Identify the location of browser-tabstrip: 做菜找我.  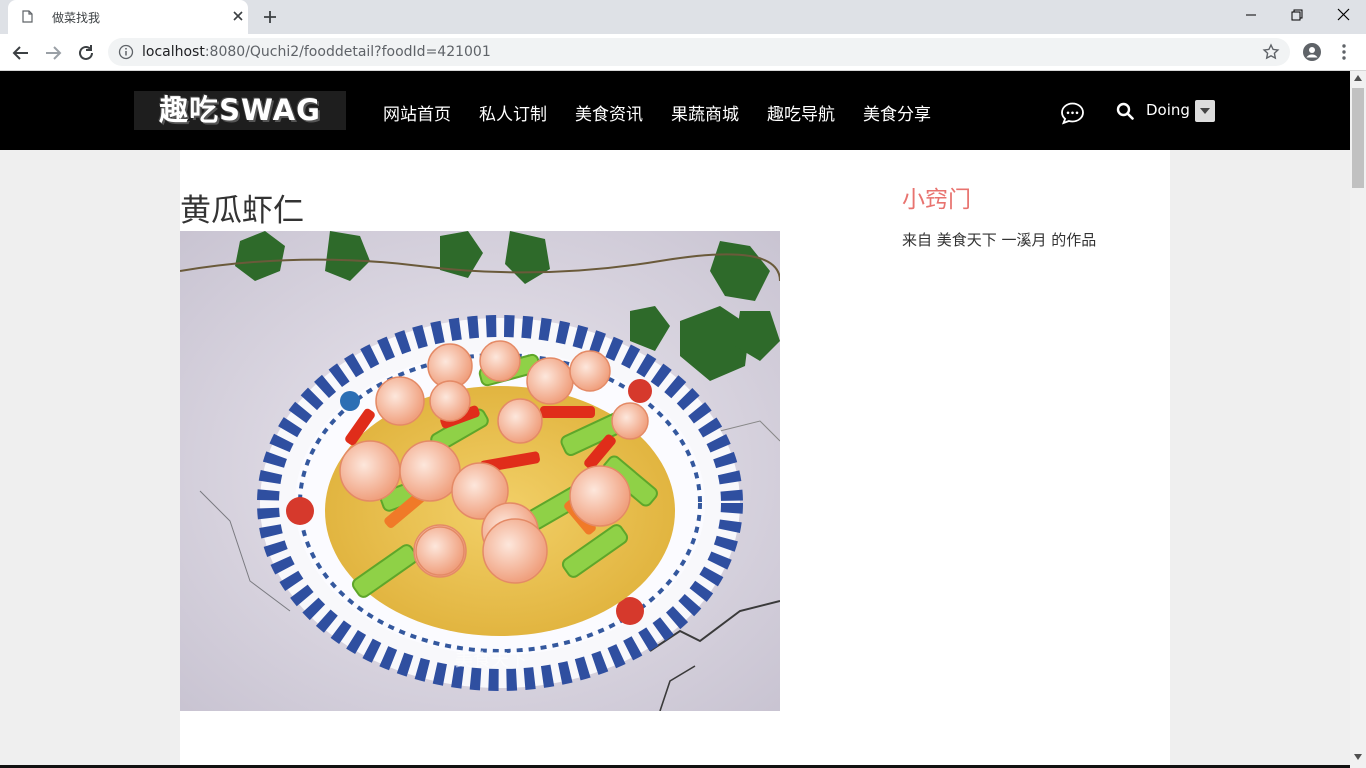
(683, 17).